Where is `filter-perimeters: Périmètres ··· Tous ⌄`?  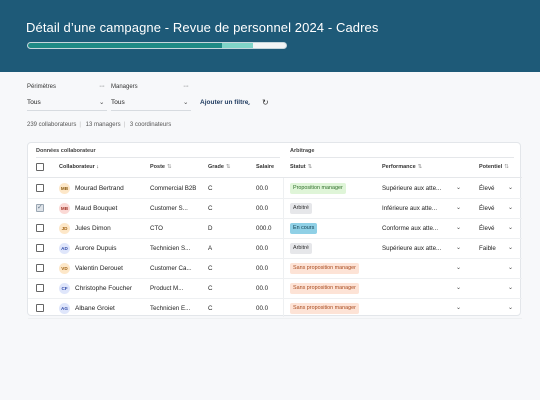
filter-perimeters: Périmètres ··· Tous ⌄ is located at coordinates (67, 98).